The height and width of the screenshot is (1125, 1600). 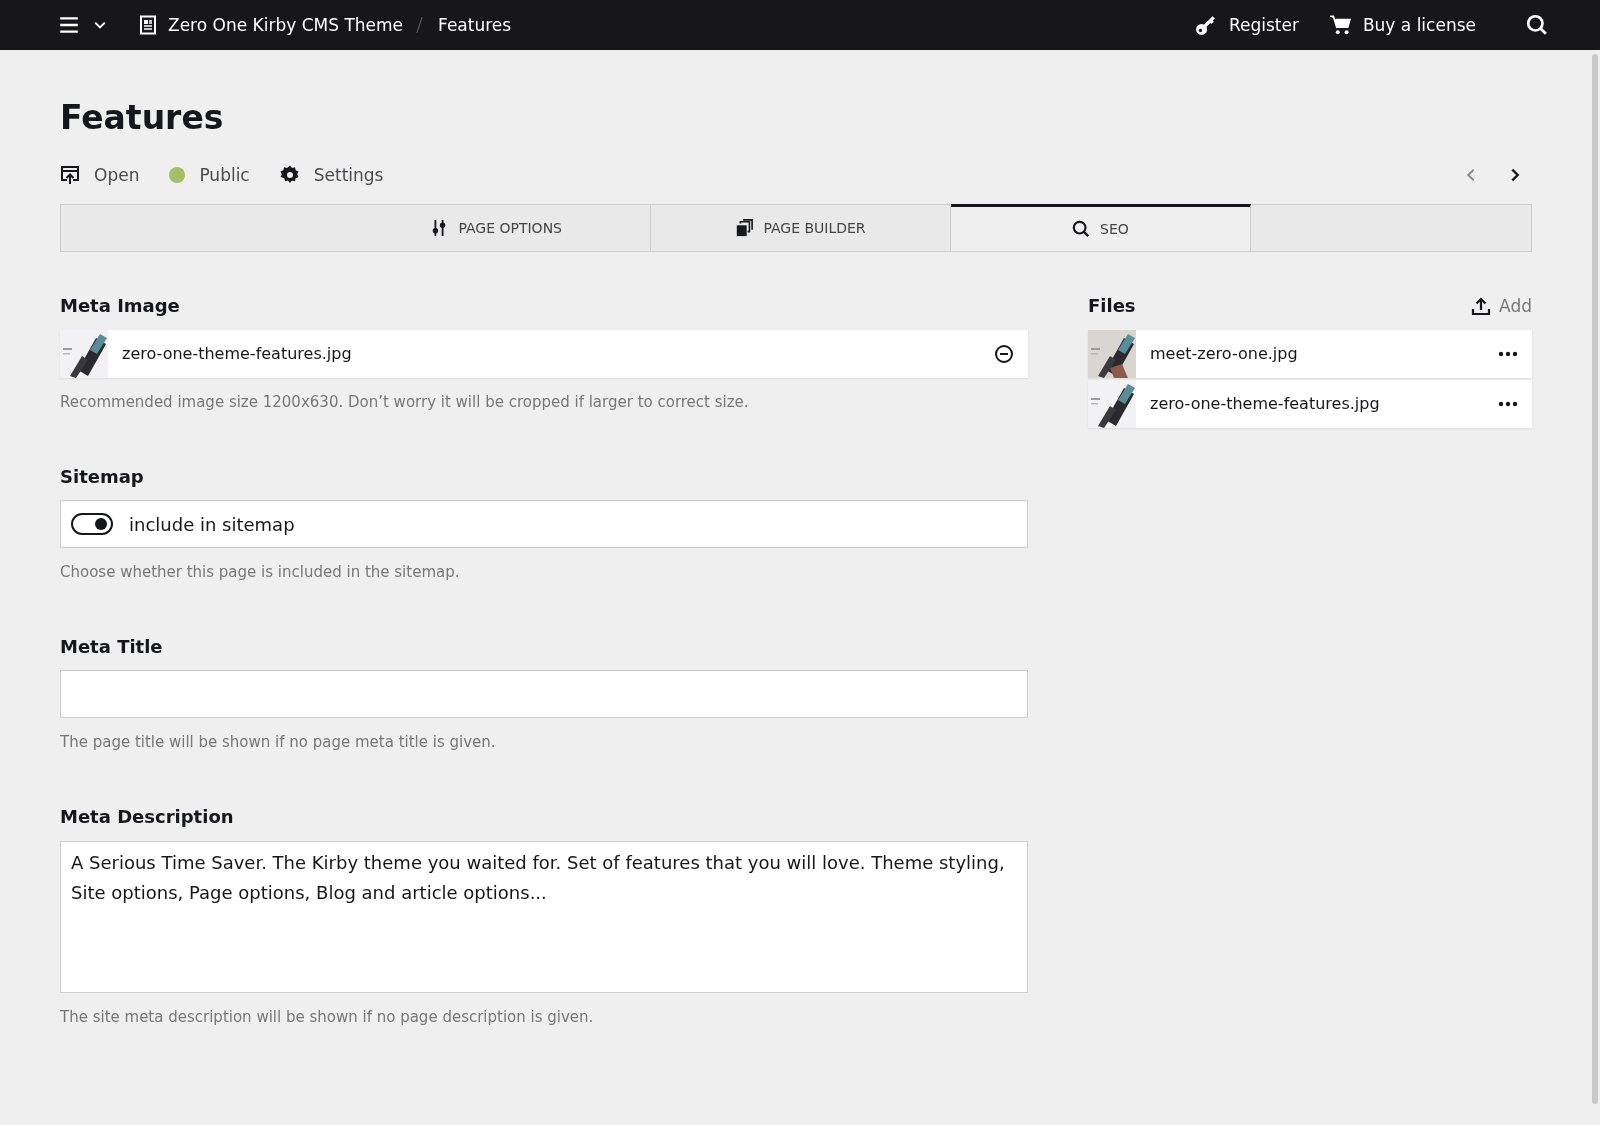 What do you see at coordinates (544, 694) in the screenshot?
I see `input-field` at bounding box center [544, 694].